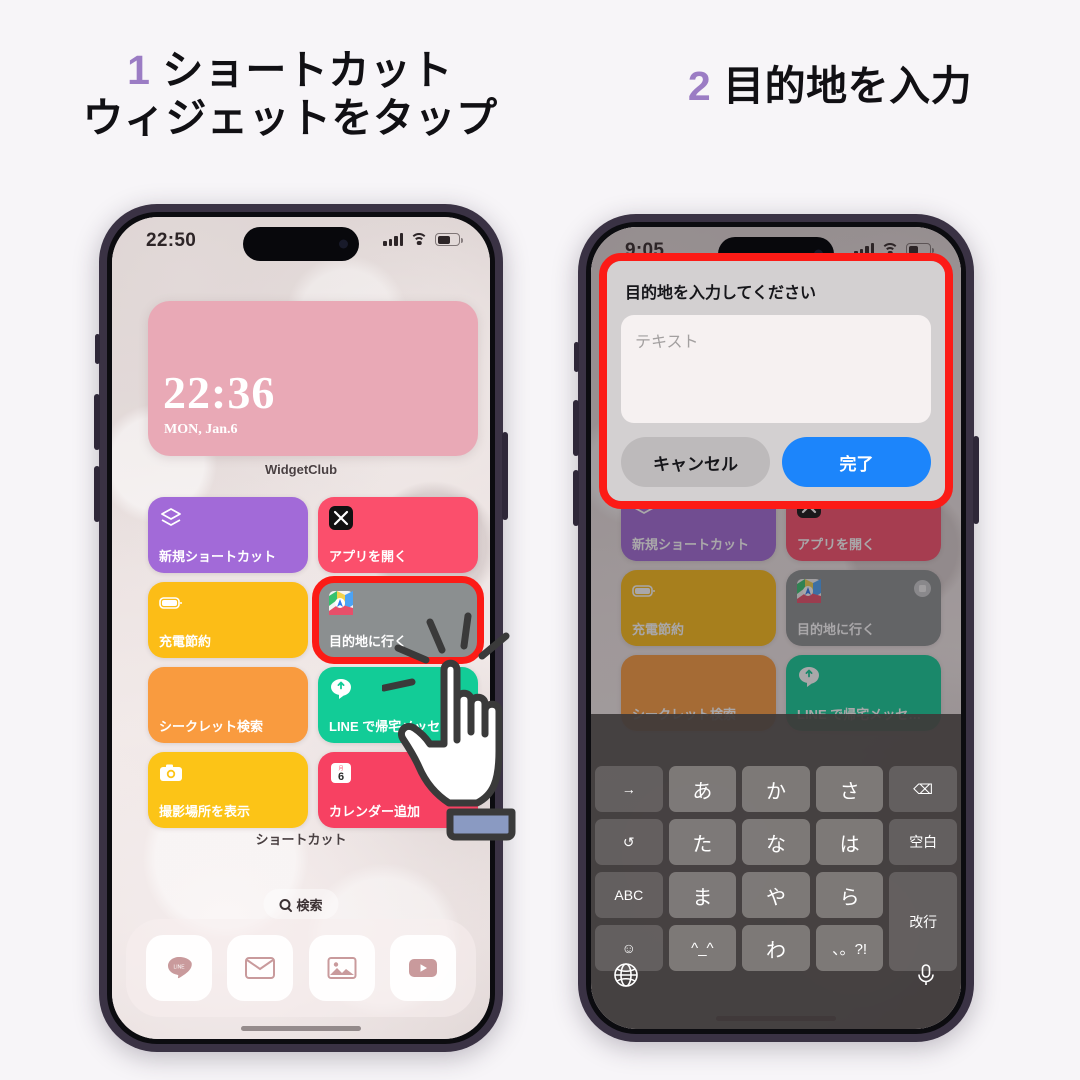 This screenshot has width=1080, height=1080. What do you see at coordinates (626, 975) in the screenshot?
I see `globe-icon` at bounding box center [626, 975].